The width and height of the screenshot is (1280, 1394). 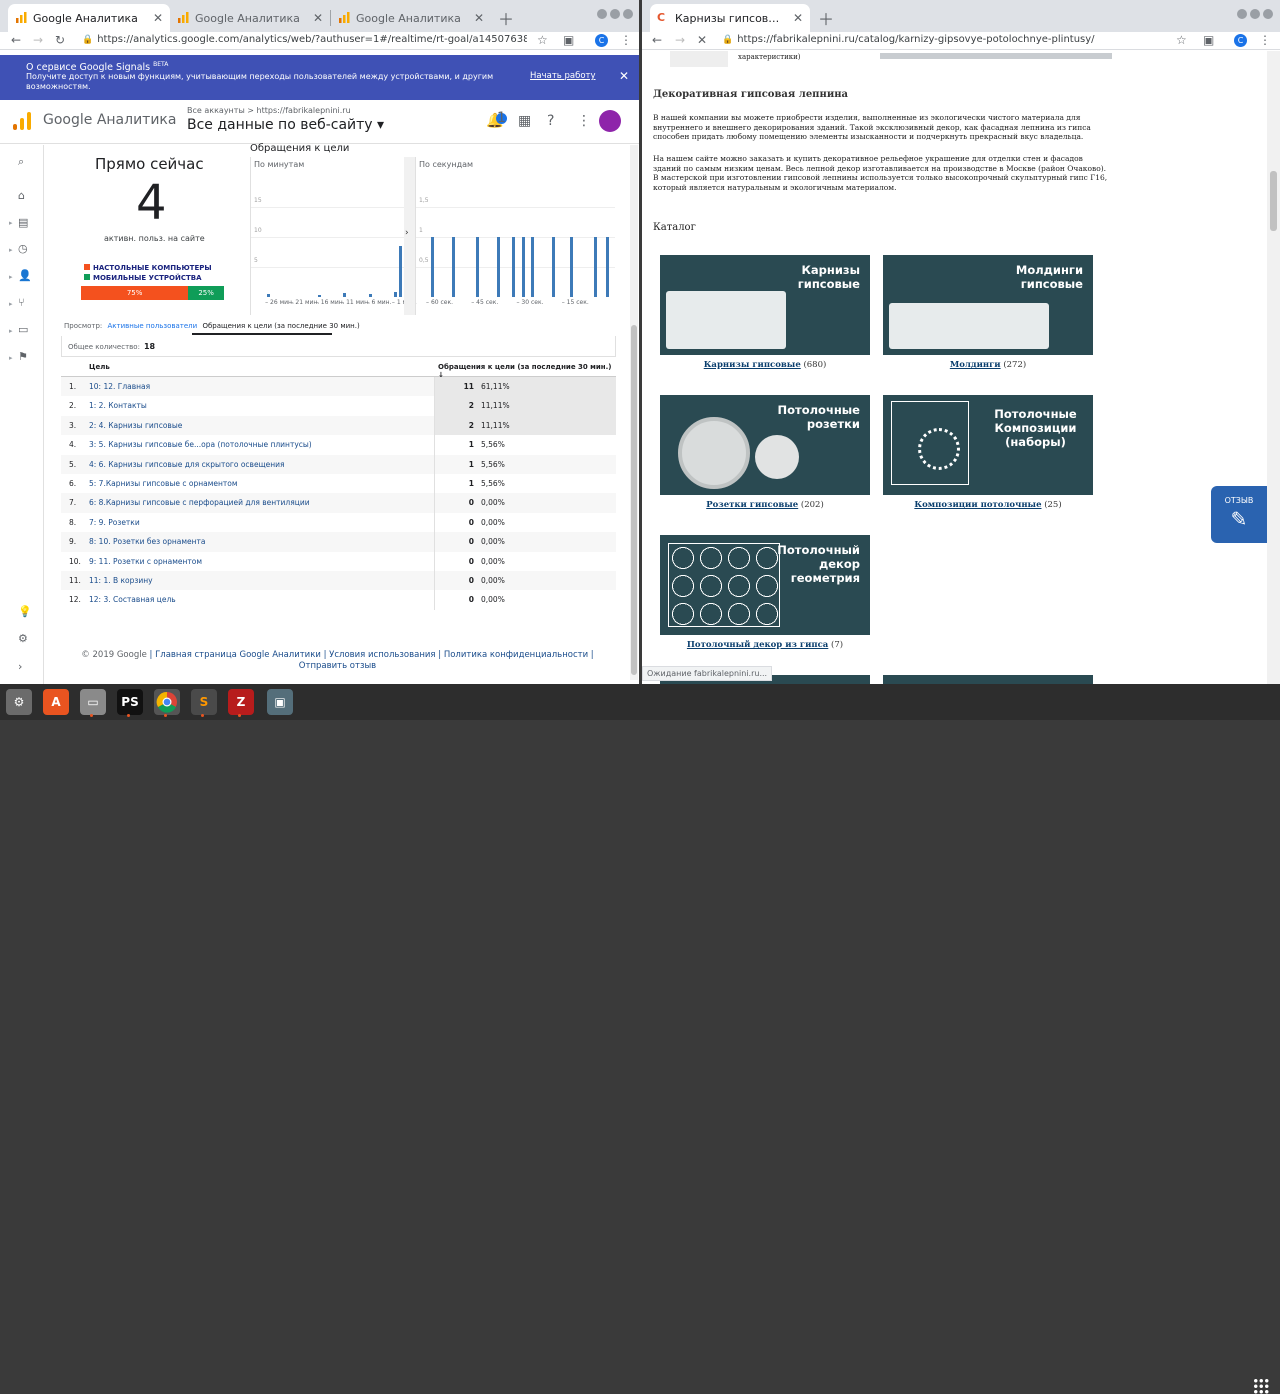 What do you see at coordinates (21, 302) in the screenshot?
I see `acquisition-icon: ⑂` at bounding box center [21, 302].